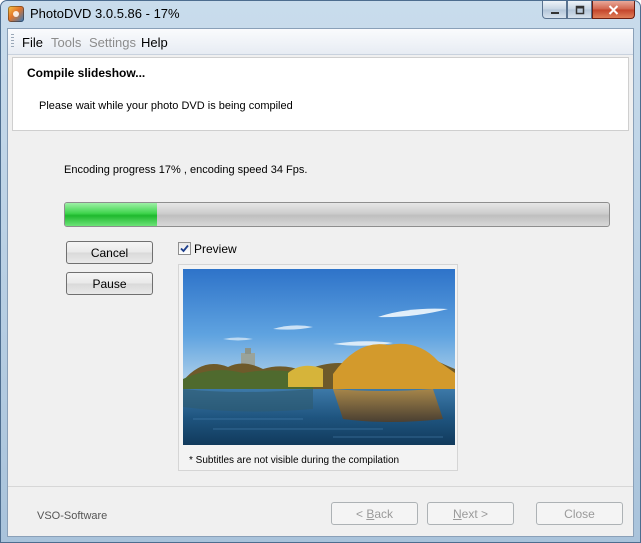 This screenshot has height=543, width=641. Describe the element at coordinates (112, 42) in the screenshot. I see `menu-settings: Settings` at that location.